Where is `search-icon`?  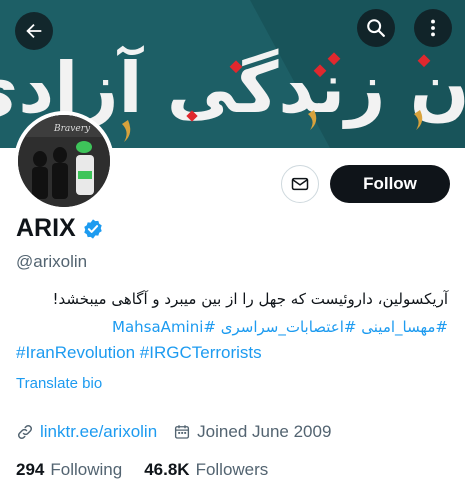 search-icon is located at coordinates (376, 28).